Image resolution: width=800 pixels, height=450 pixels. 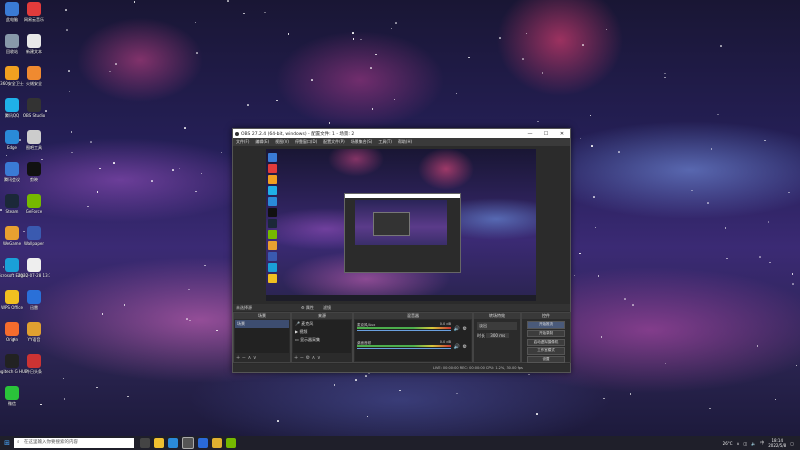 What do you see at coordinates (546, 325) in the screenshot?
I see `start-streaming-button: 开始推流` at bounding box center [546, 325].